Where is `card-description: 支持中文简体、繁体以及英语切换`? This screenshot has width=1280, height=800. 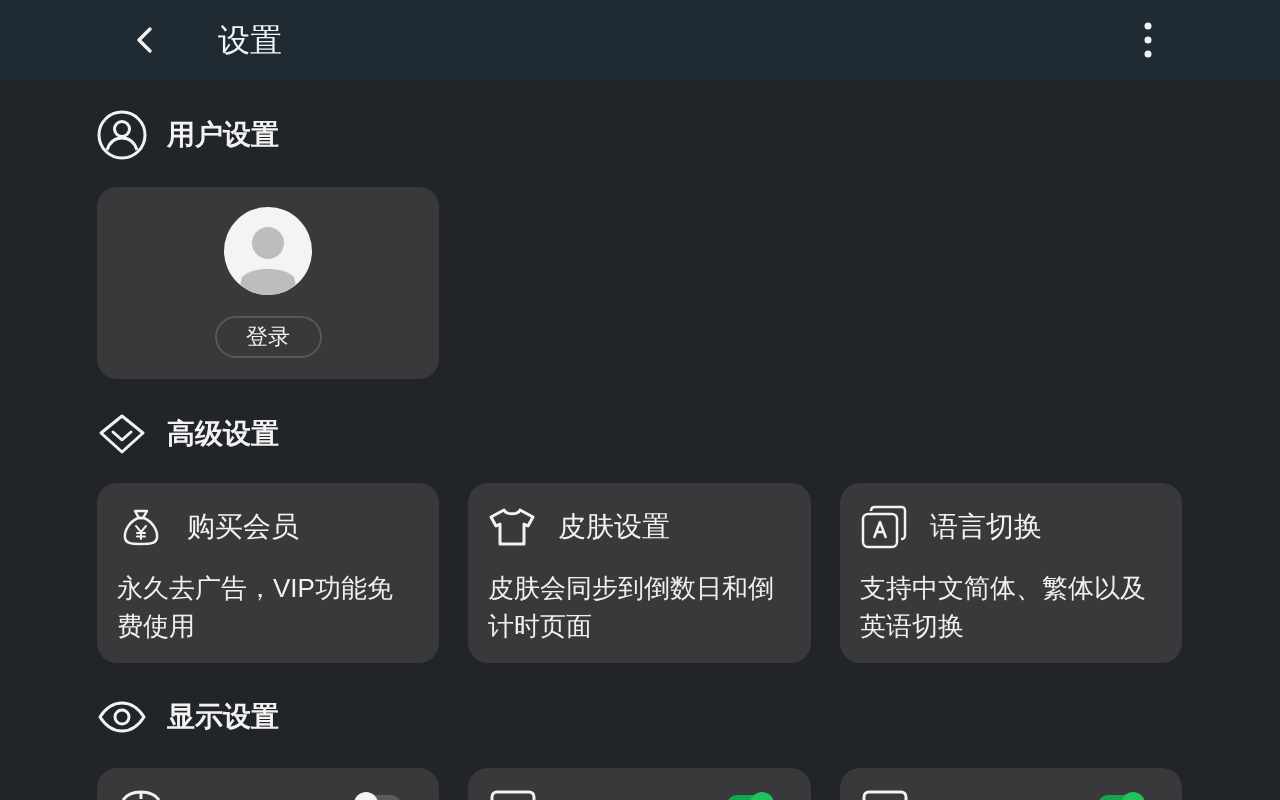 card-description: 支持中文简体、繁体以及英语切换 is located at coordinates (1003, 607).